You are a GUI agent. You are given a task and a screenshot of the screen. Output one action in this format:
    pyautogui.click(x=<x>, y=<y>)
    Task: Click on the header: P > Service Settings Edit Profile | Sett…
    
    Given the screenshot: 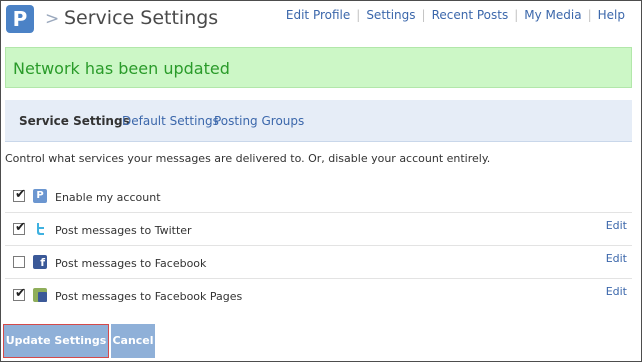 What is the action you would take?
    pyautogui.click(x=321, y=19)
    